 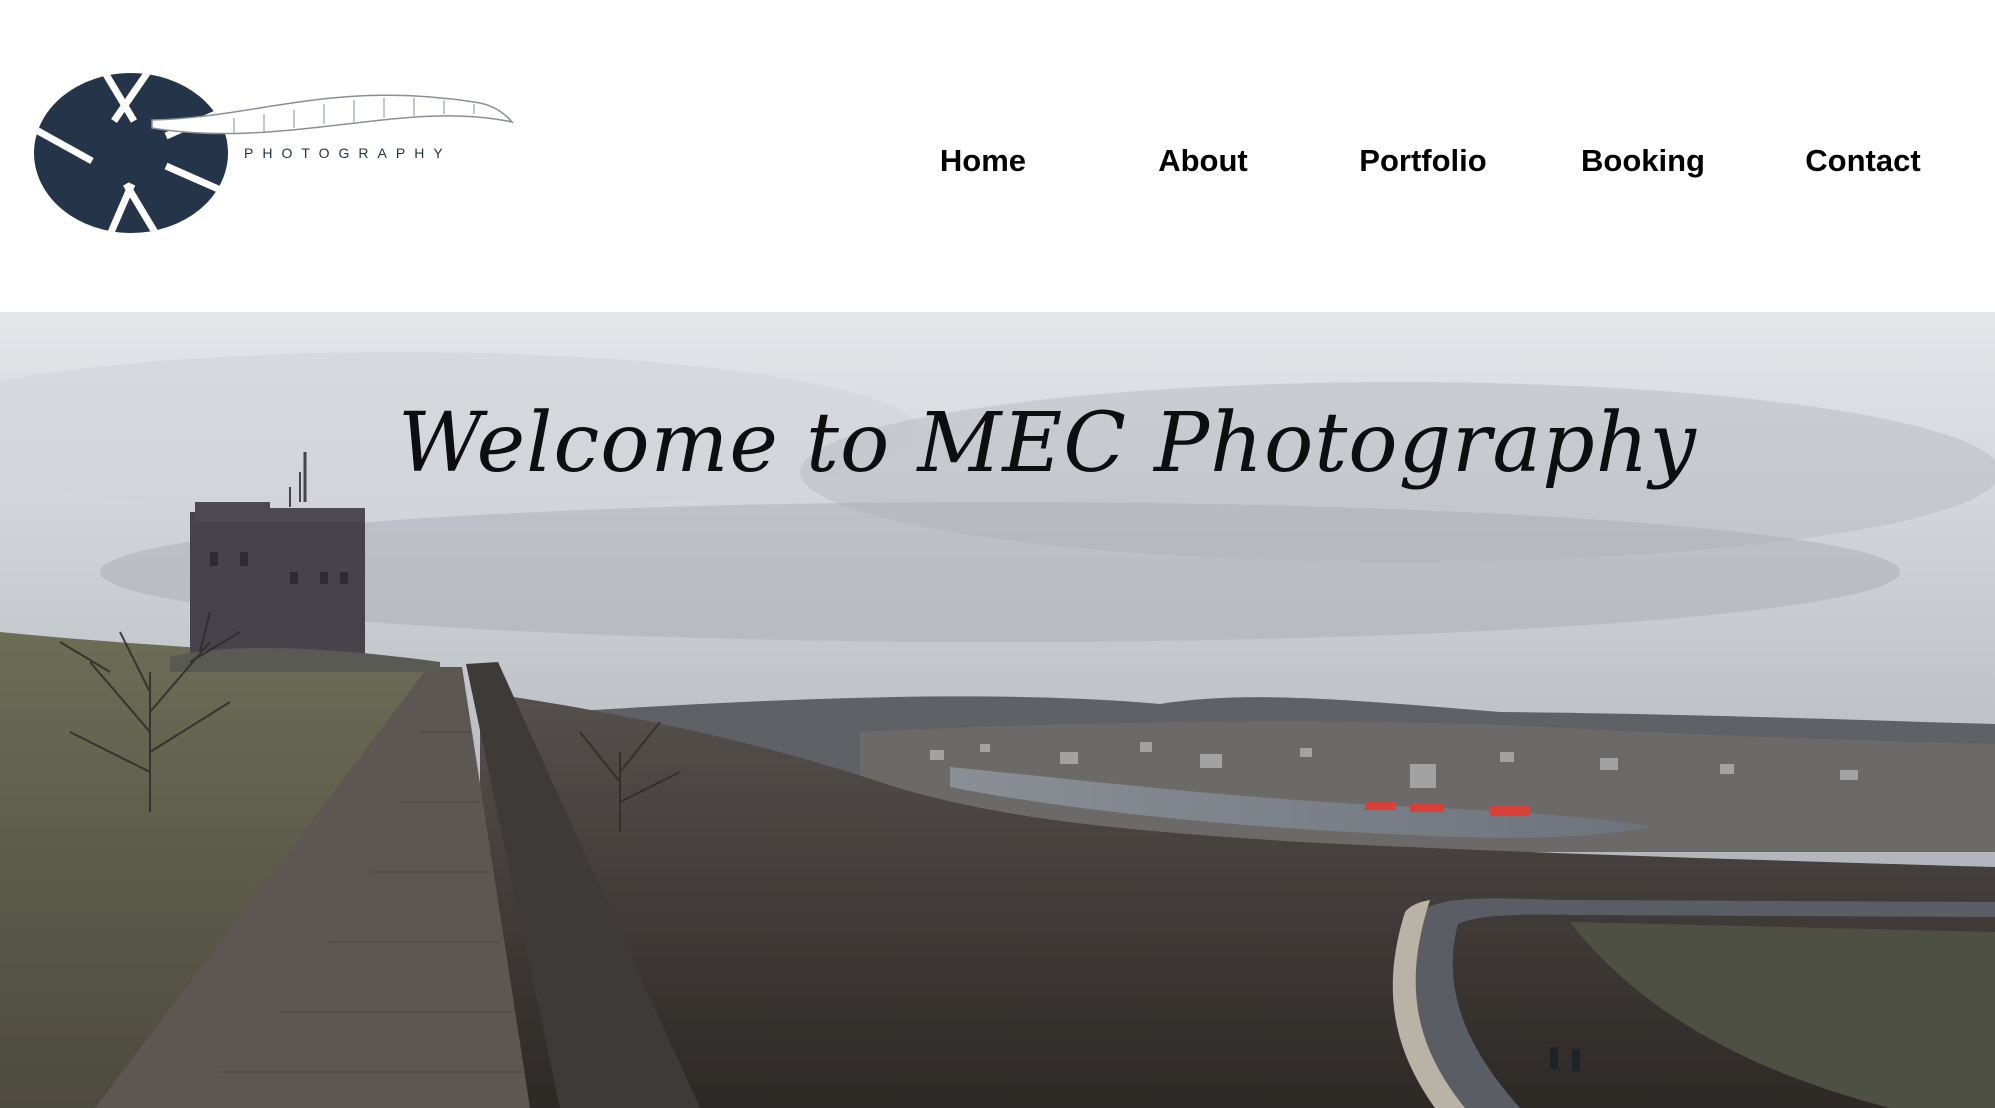 What do you see at coordinates (1423, 161) in the screenshot?
I see `nav-portfolio: Portfolio` at bounding box center [1423, 161].